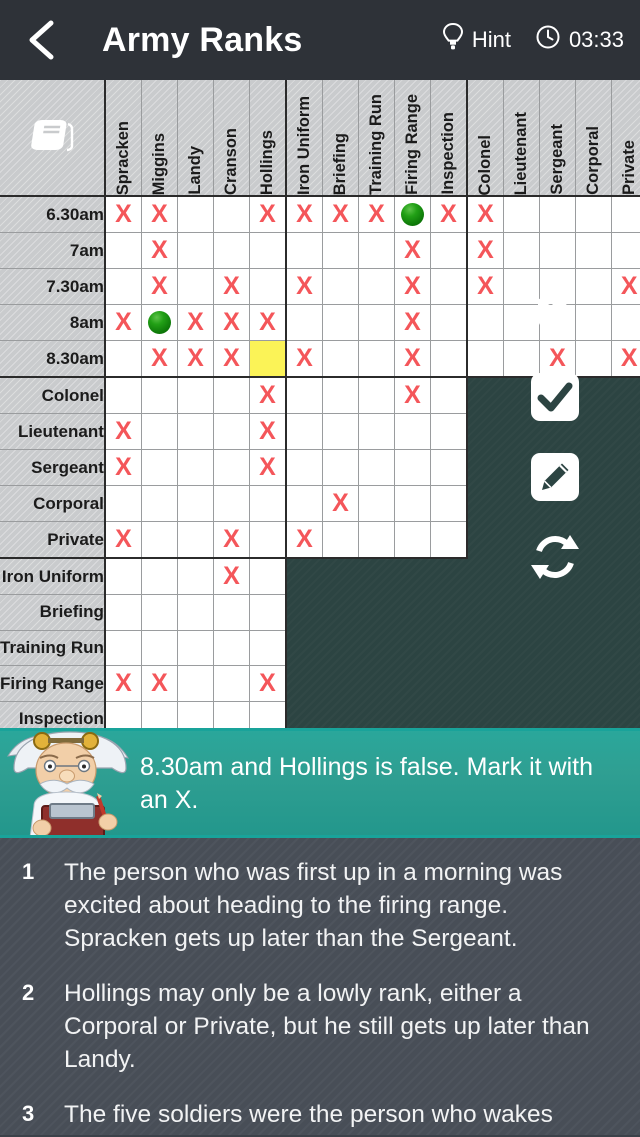 This screenshot has height=1137, width=640. What do you see at coordinates (476, 40) in the screenshot?
I see `hint-button: Hint` at bounding box center [476, 40].